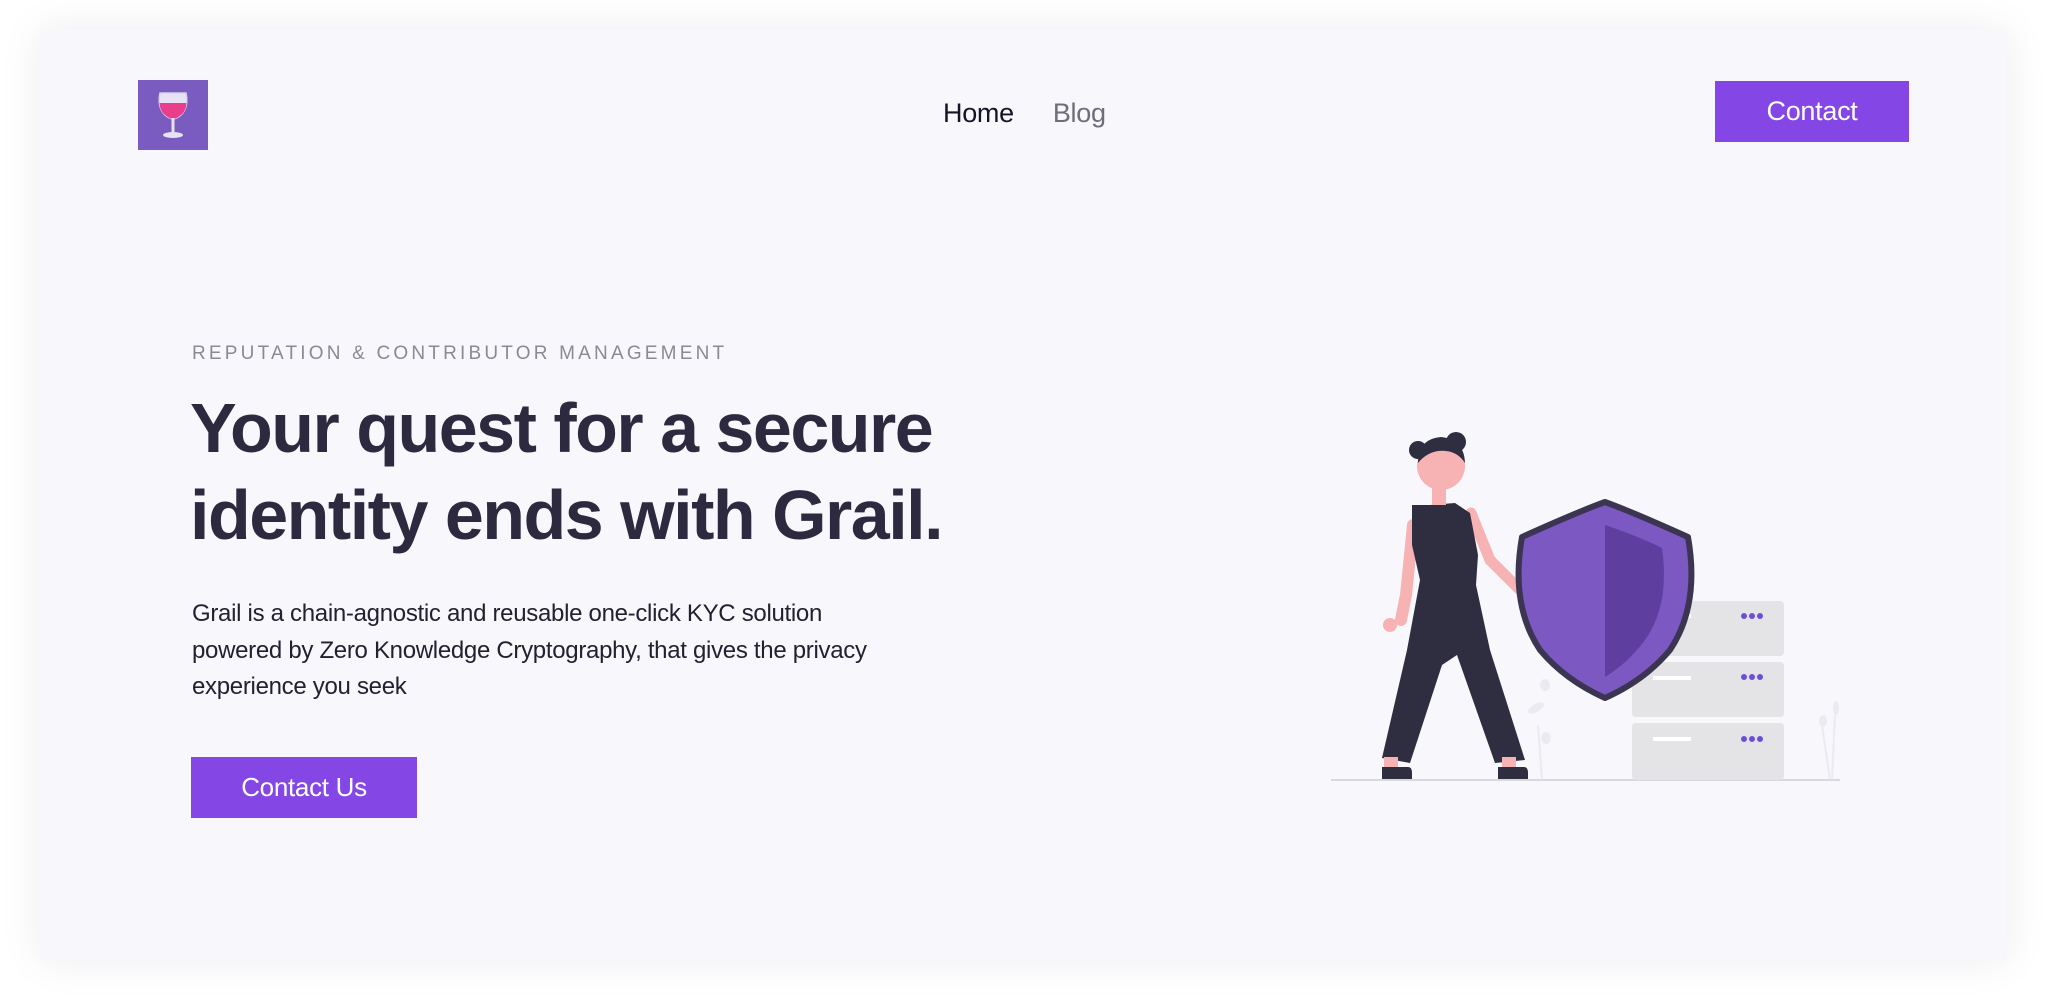 Image resolution: width=2047 pixels, height=1008 pixels. What do you see at coordinates (978, 113) in the screenshot?
I see `nav-home-link: Home` at bounding box center [978, 113].